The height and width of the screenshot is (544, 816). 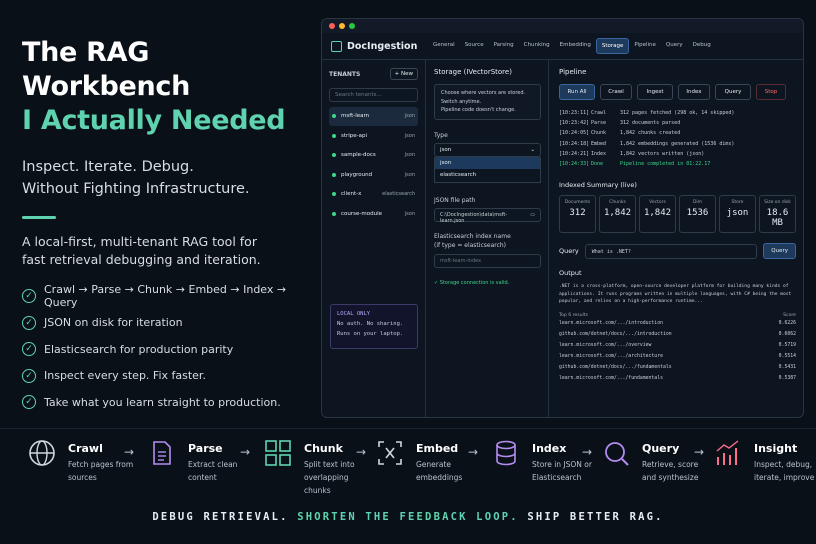 I want to click on summary-card: Vectors 1,842, so click(x=657, y=214).